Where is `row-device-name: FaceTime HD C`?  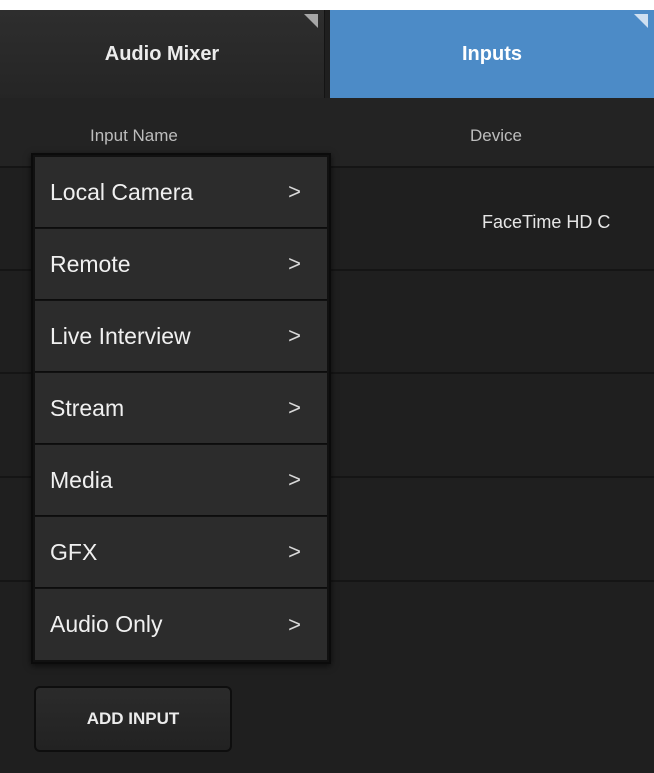 row-device-name: FaceTime HD C is located at coordinates (546, 222).